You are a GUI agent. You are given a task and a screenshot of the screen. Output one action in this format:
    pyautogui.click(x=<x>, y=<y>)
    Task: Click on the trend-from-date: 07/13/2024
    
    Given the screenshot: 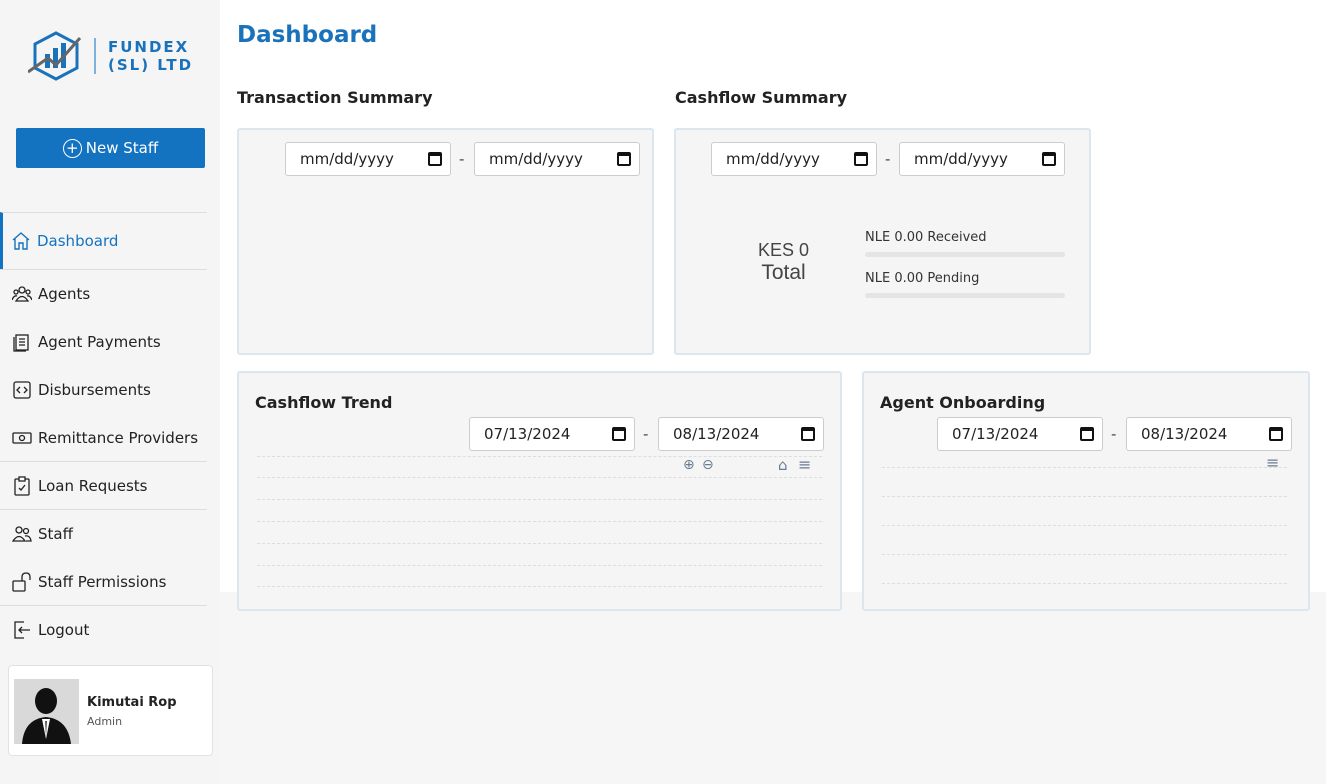 What is the action you would take?
    pyautogui.click(x=552, y=434)
    